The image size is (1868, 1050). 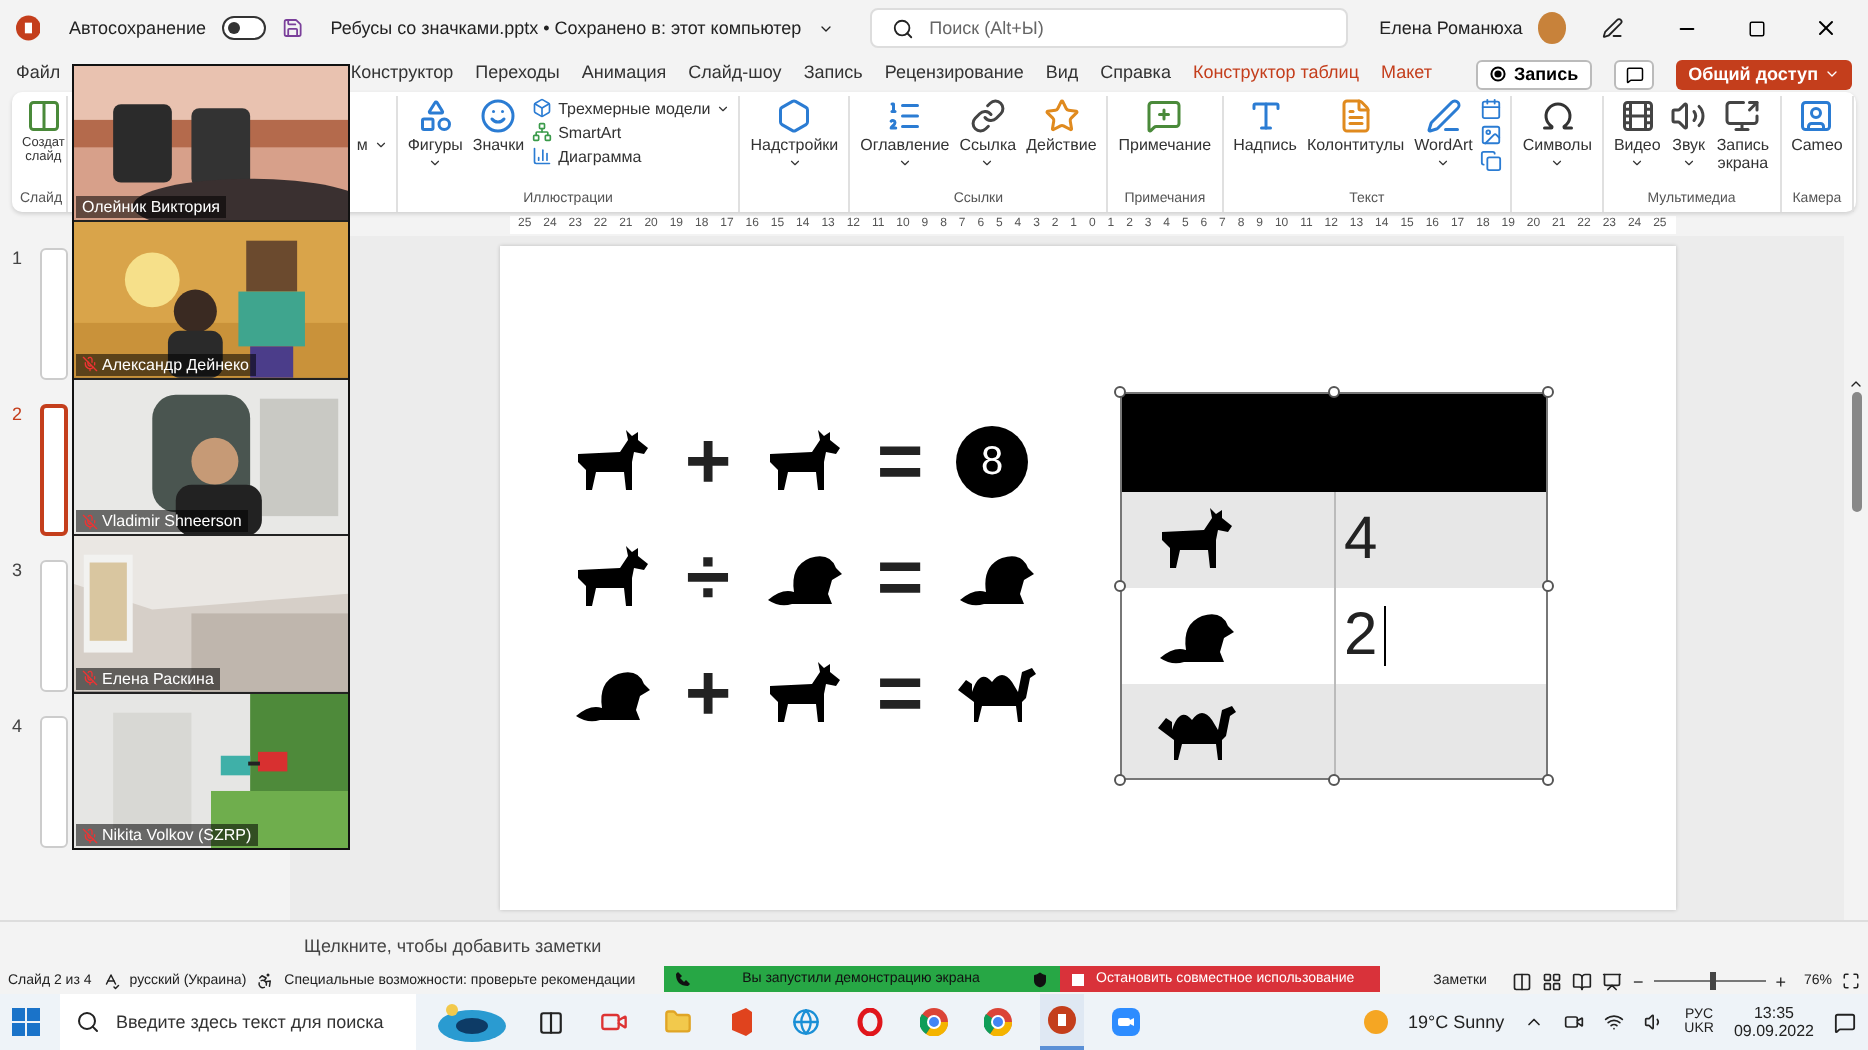 What do you see at coordinates (1275, 74) in the screenshot?
I see `ribbon-tab: Конструктор таблиц` at bounding box center [1275, 74].